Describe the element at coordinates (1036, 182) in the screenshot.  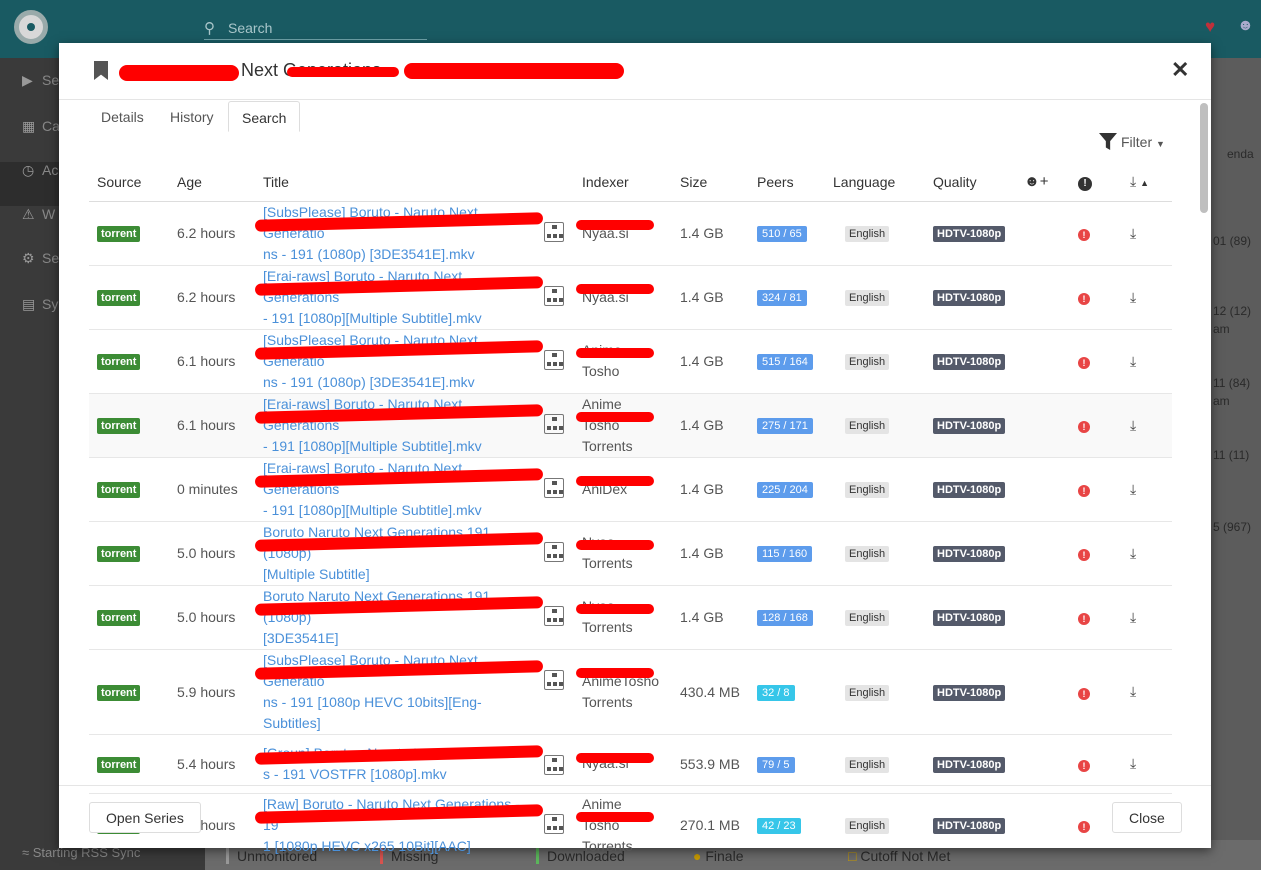
I see `user-plus-icon: ☻+` at that location.